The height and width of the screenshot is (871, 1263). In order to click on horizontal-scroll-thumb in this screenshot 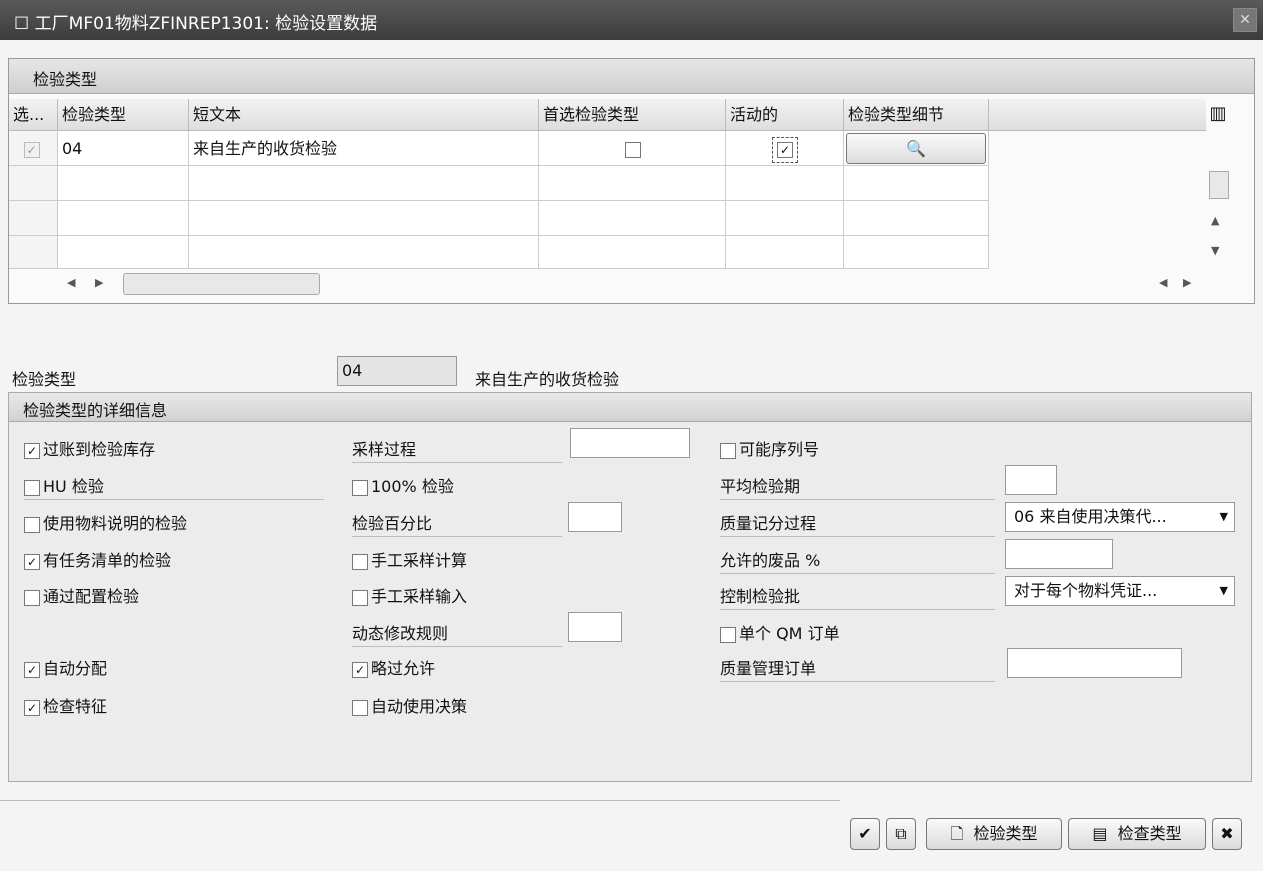, I will do `click(221, 284)`.